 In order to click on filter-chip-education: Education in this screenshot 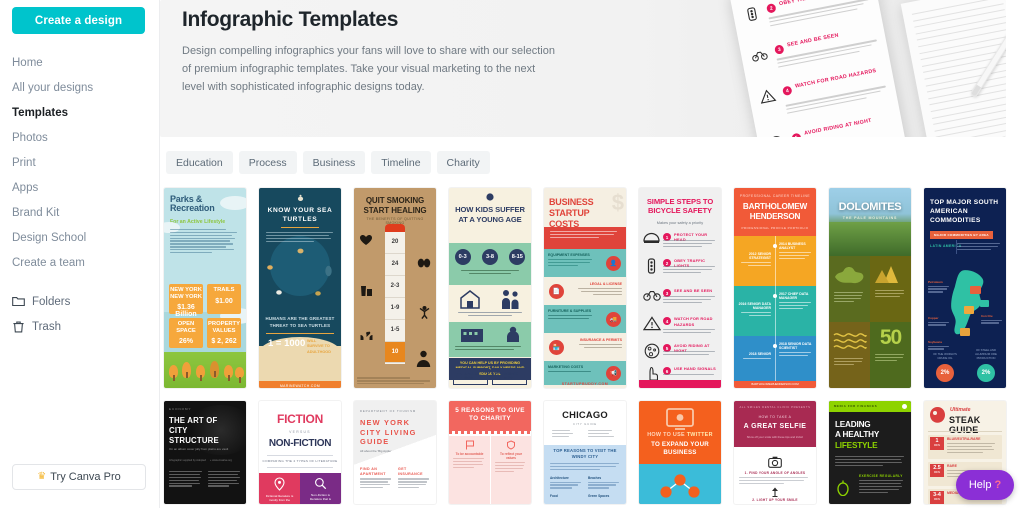, I will do `click(199, 162)`.